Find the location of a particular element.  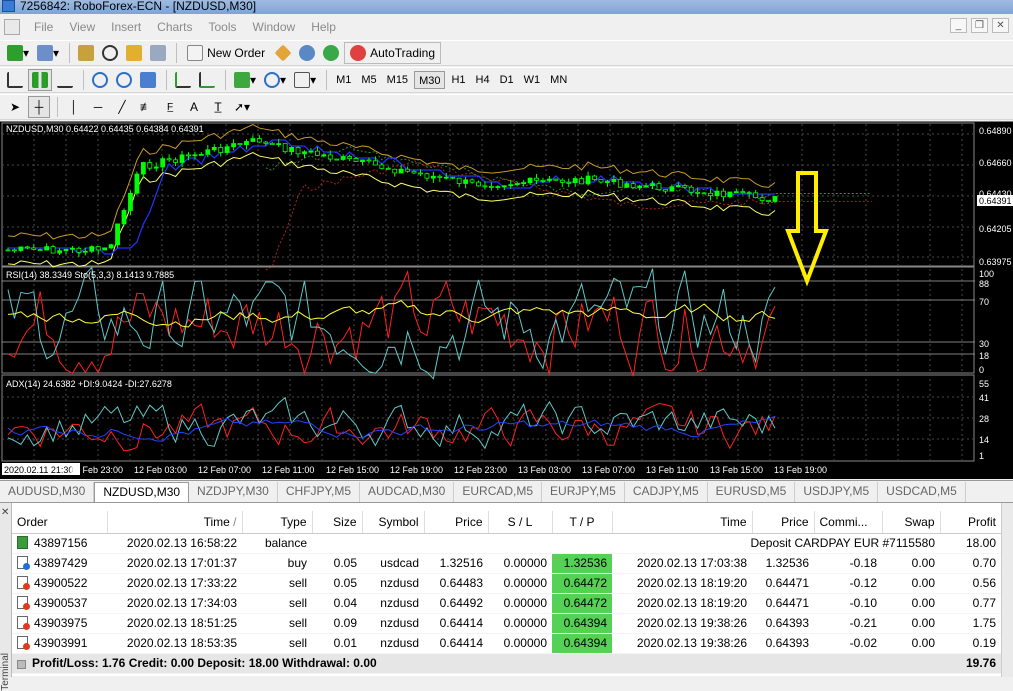

col-sl: S / L is located at coordinates (520, 522).